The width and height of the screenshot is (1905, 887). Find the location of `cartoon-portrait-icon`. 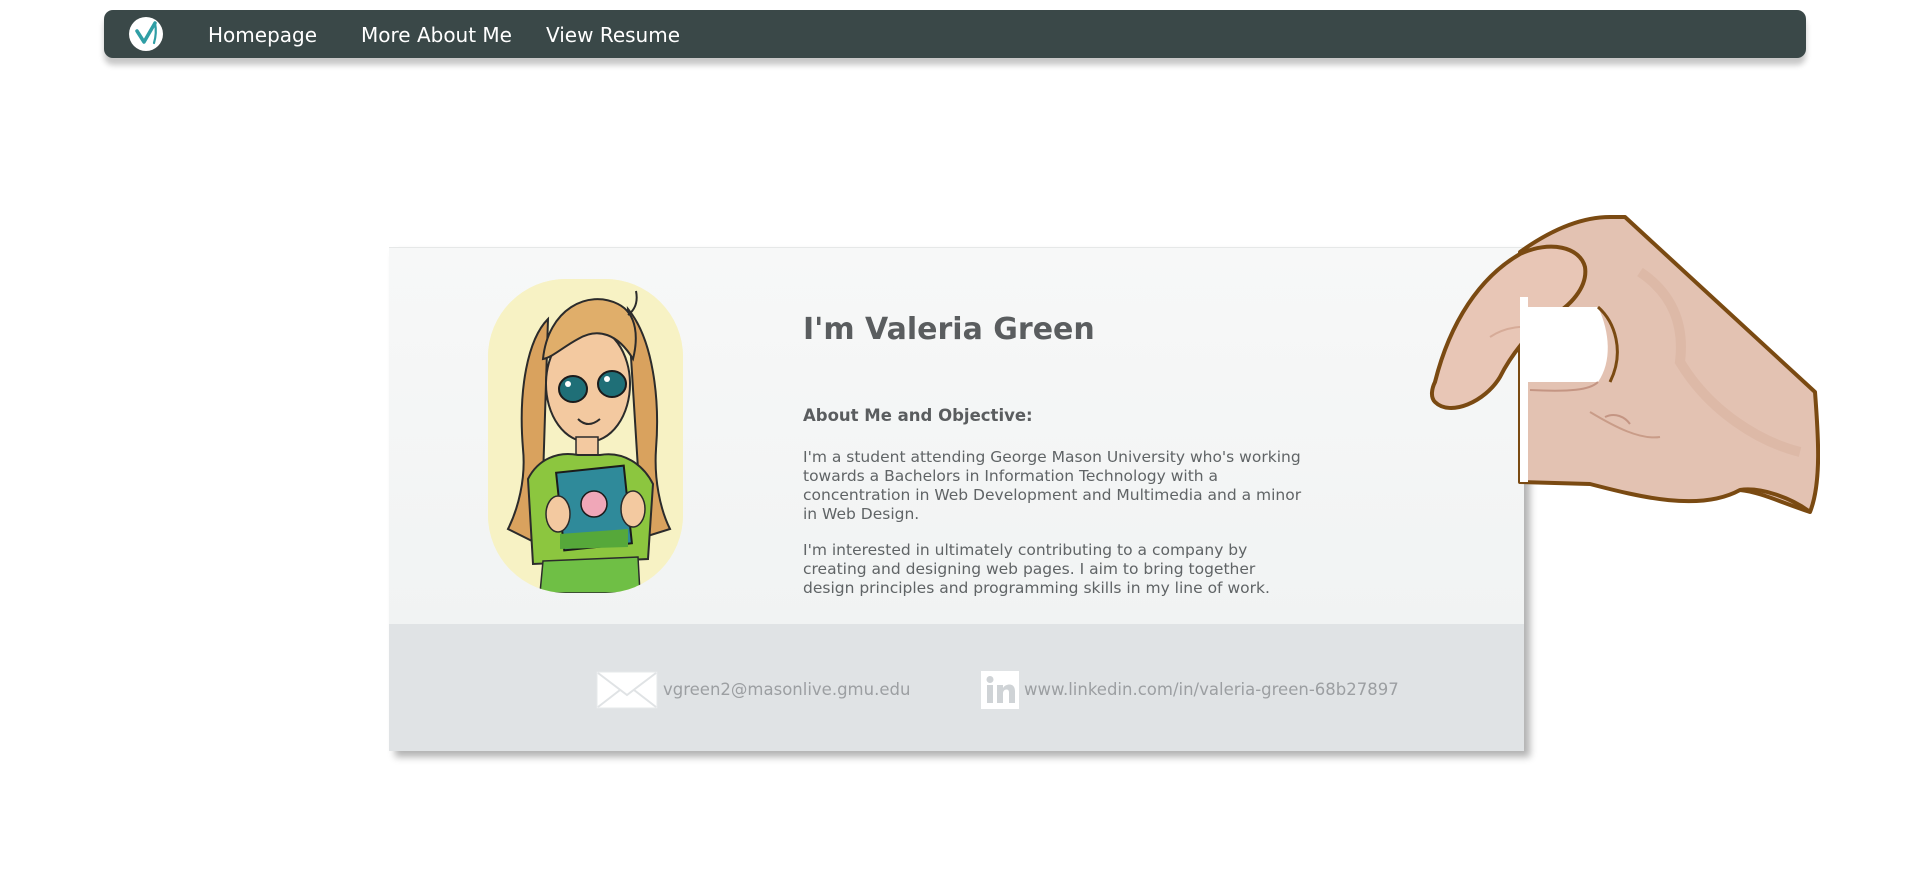

cartoon-portrait-icon is located at coordinates (585, 436).